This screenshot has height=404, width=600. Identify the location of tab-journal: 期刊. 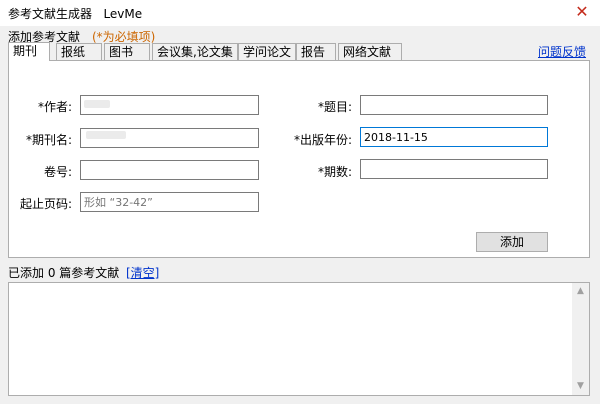
(29, 51).